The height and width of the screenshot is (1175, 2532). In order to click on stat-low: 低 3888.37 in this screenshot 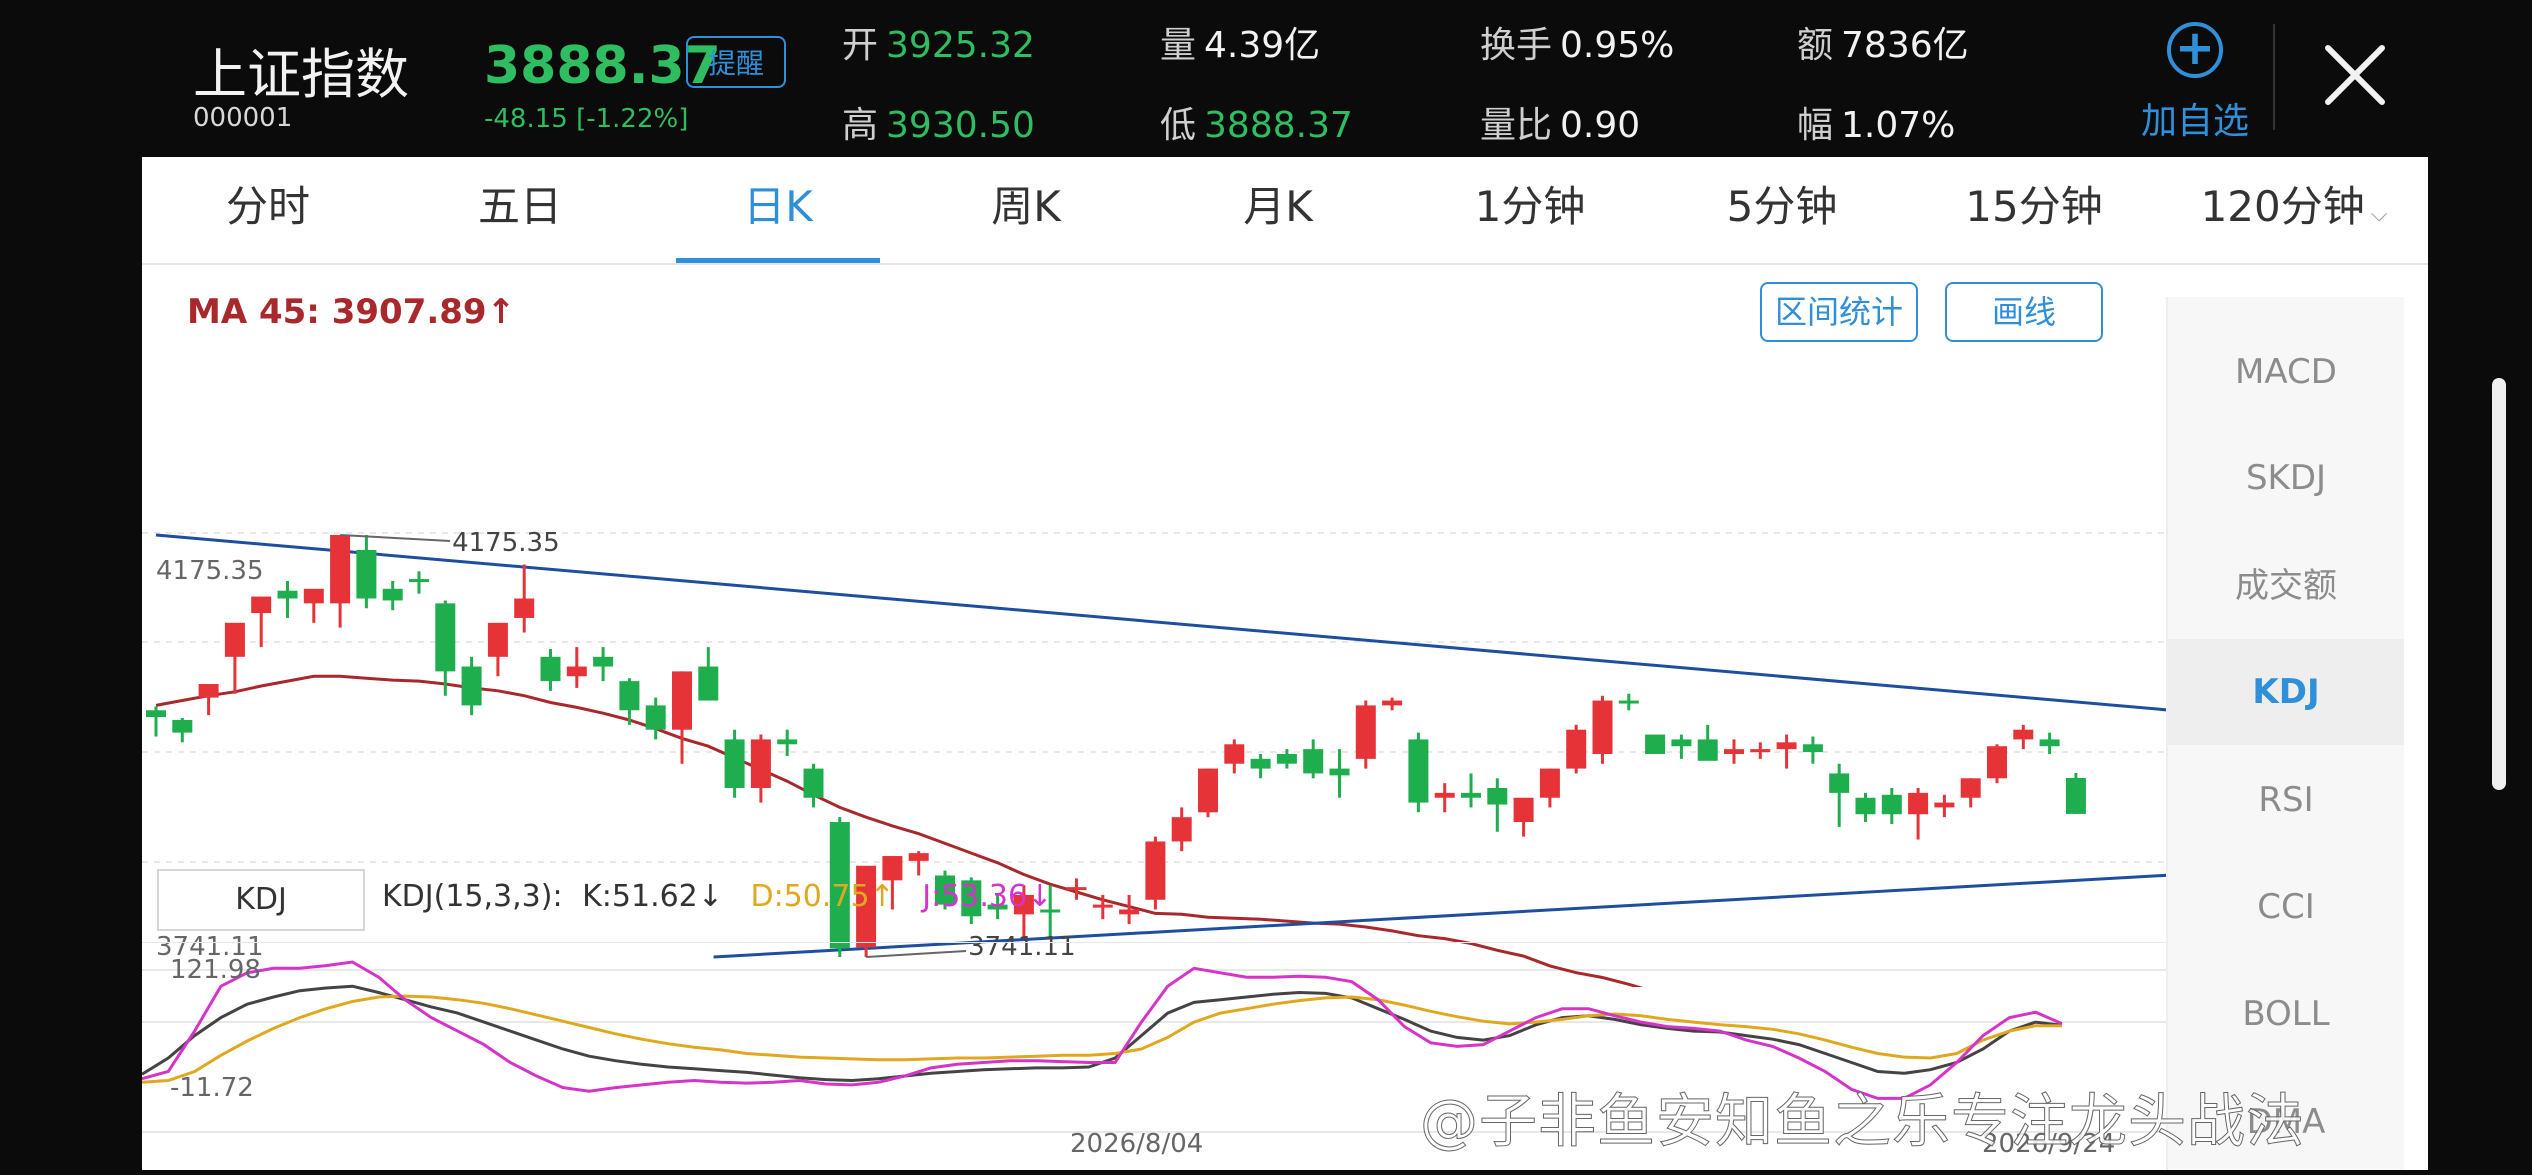, I will do `click(1256, 125)`.